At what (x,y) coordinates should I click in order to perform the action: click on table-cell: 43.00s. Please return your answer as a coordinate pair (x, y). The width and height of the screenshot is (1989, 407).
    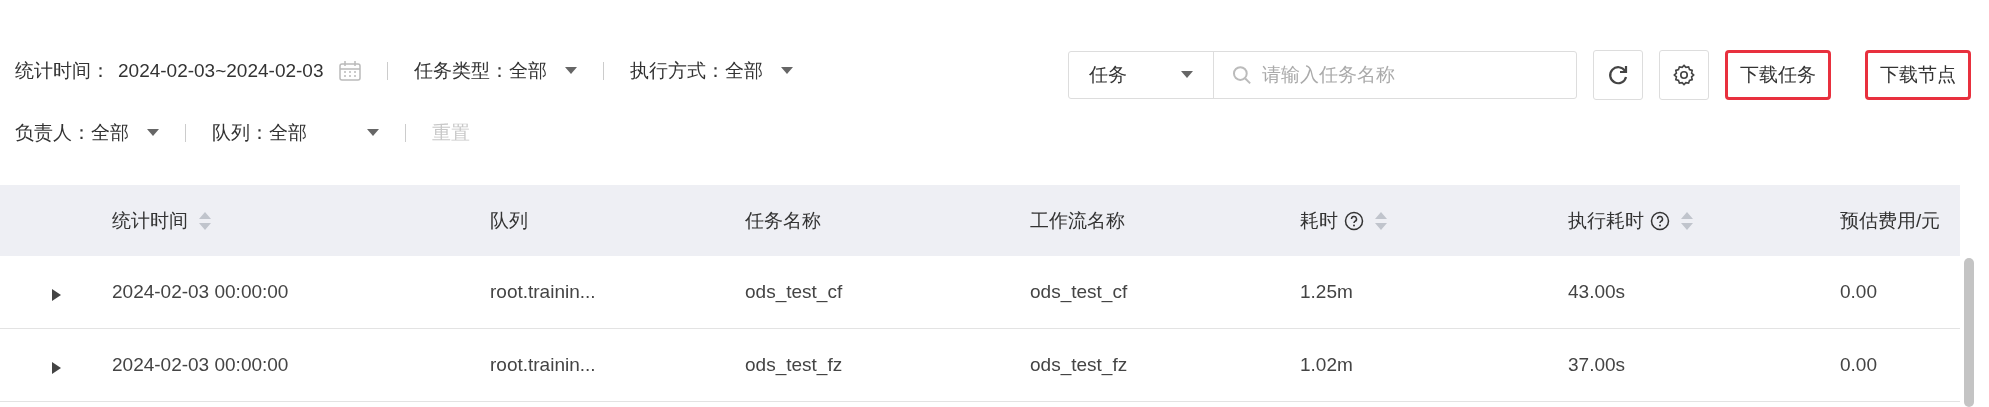
    Looking at the image, I should click on (1597, 291).